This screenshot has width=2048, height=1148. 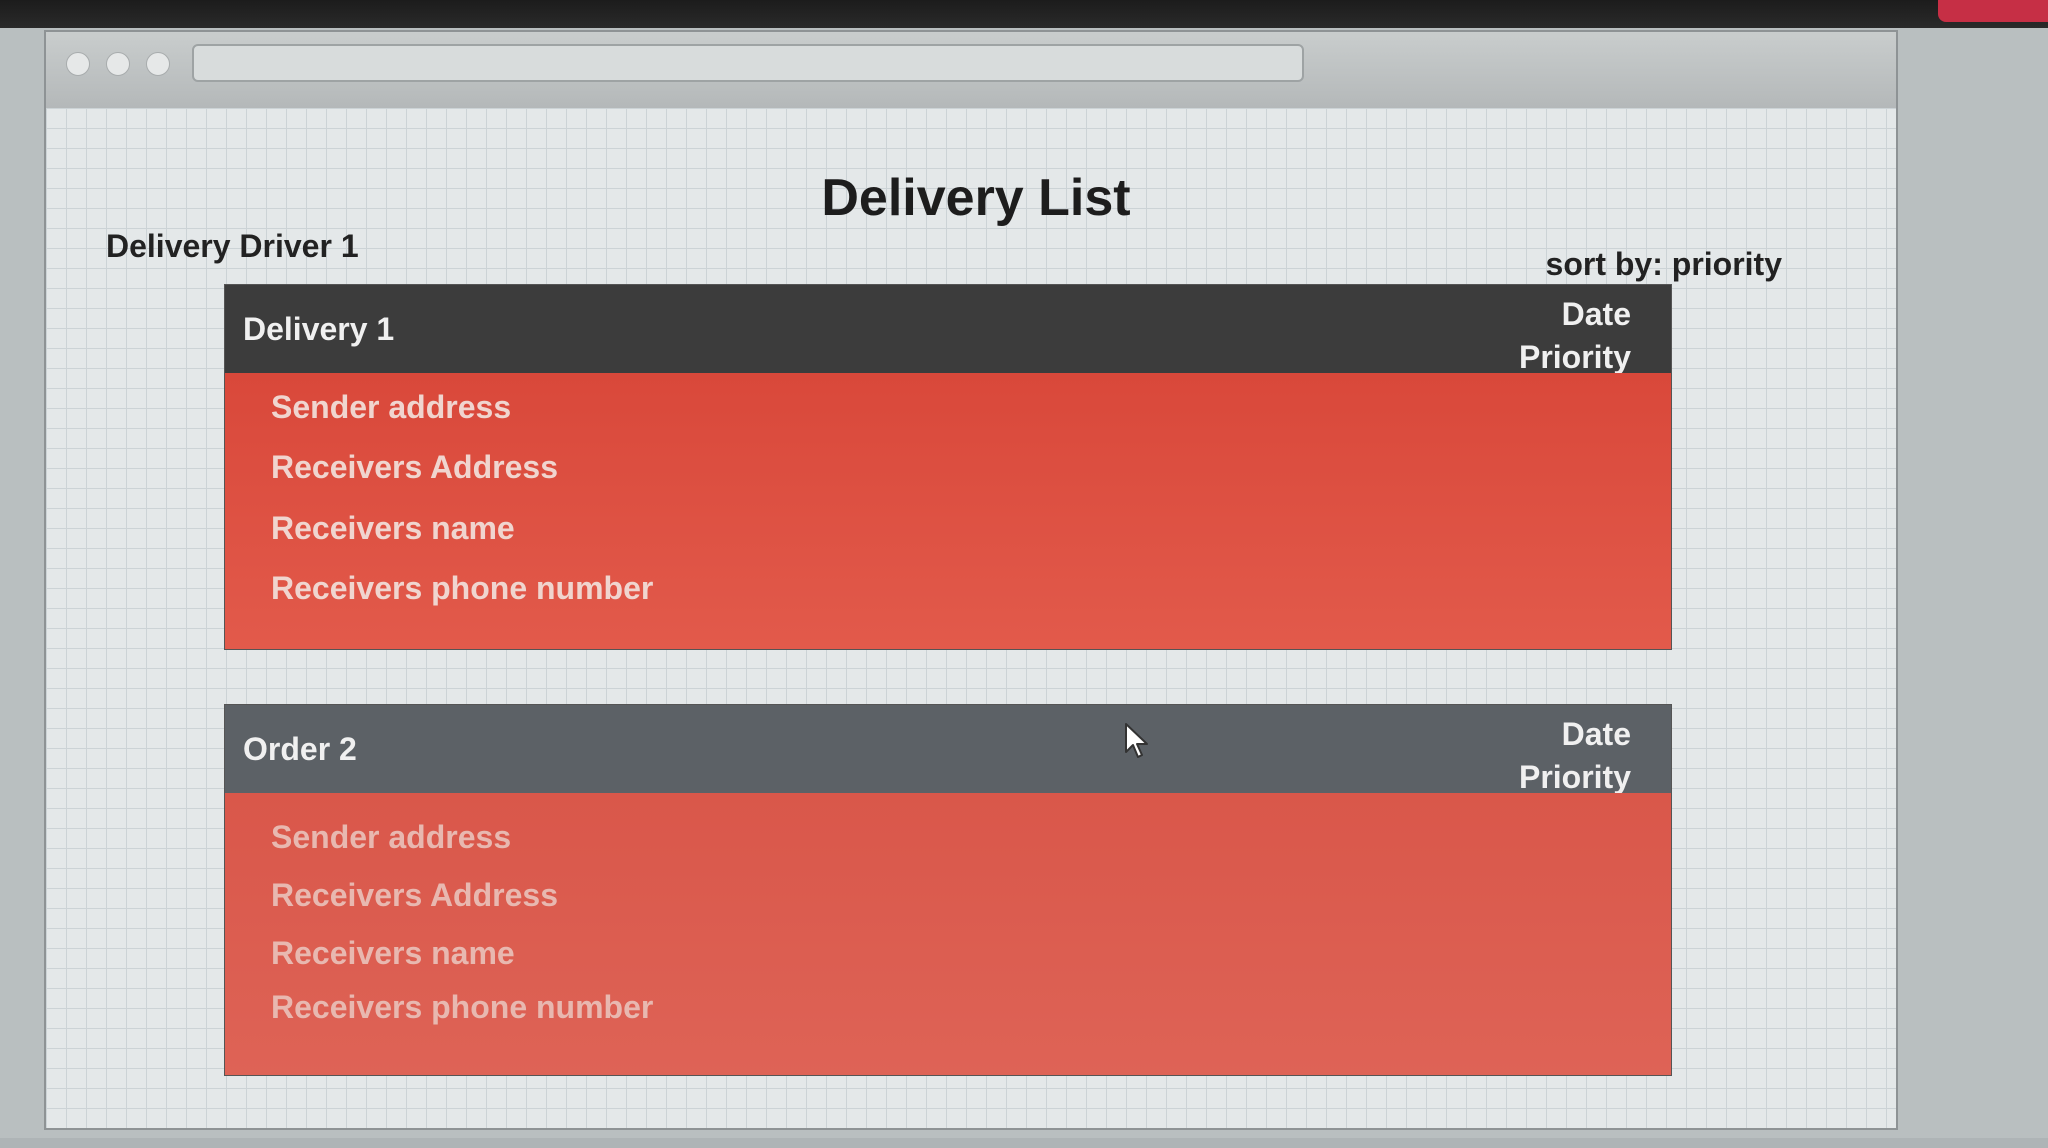 I want to click on window-titlebar, so click(x=971, y=70).